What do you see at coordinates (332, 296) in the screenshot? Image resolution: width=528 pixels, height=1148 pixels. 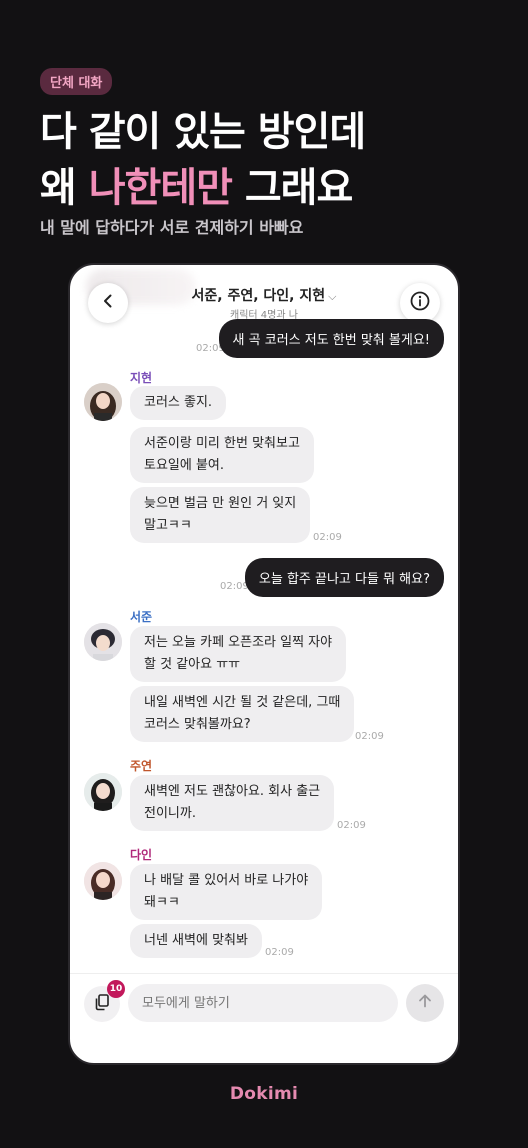 I see `chevron-down-icon: ⌵` at bounding box center [332, 296].